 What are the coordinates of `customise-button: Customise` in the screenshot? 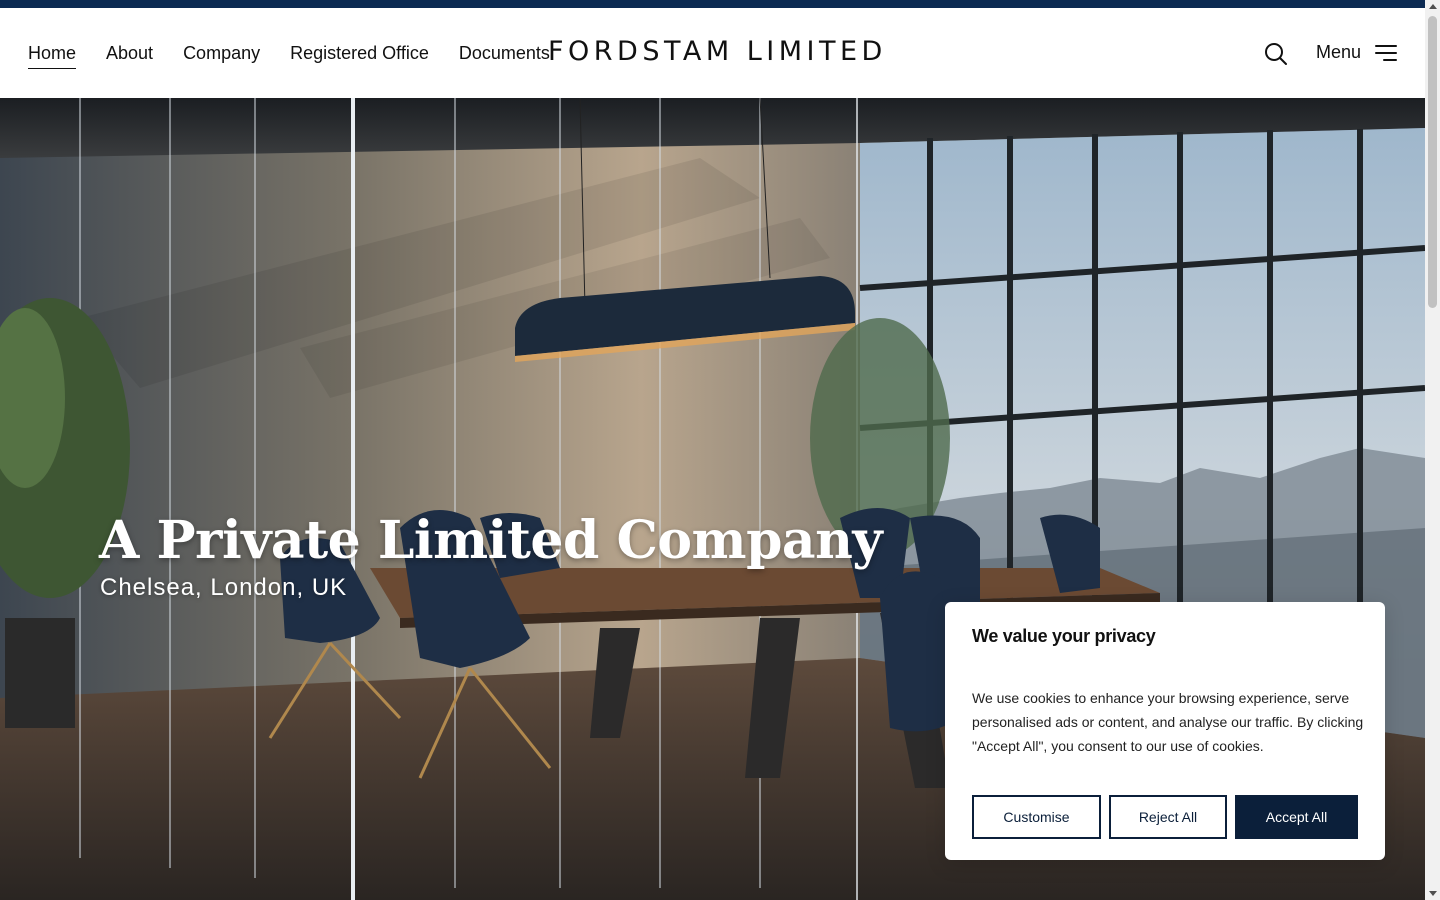 It's located at (1036, 817).